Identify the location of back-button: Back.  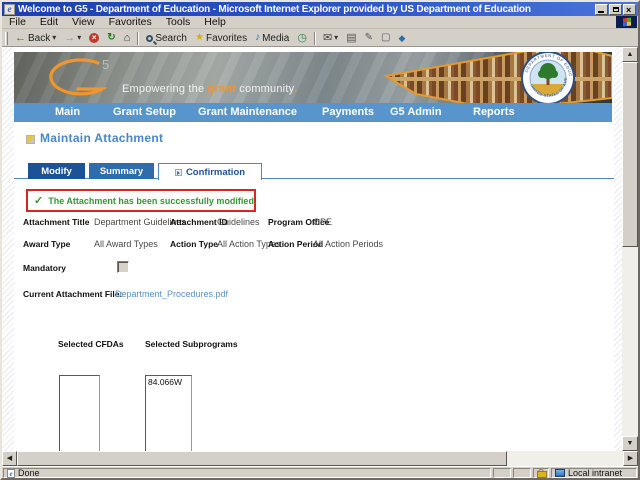
(35, 38).